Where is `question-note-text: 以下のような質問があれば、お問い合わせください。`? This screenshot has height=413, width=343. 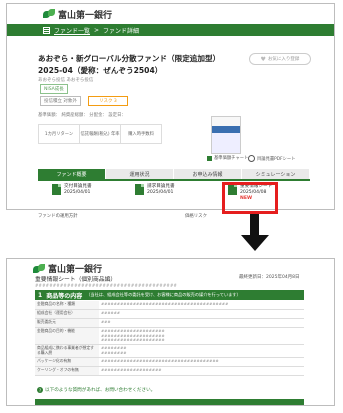
question-note-text: 以下のような質問があれば、お問い合わせください。 is located at coordinates (100, 390).